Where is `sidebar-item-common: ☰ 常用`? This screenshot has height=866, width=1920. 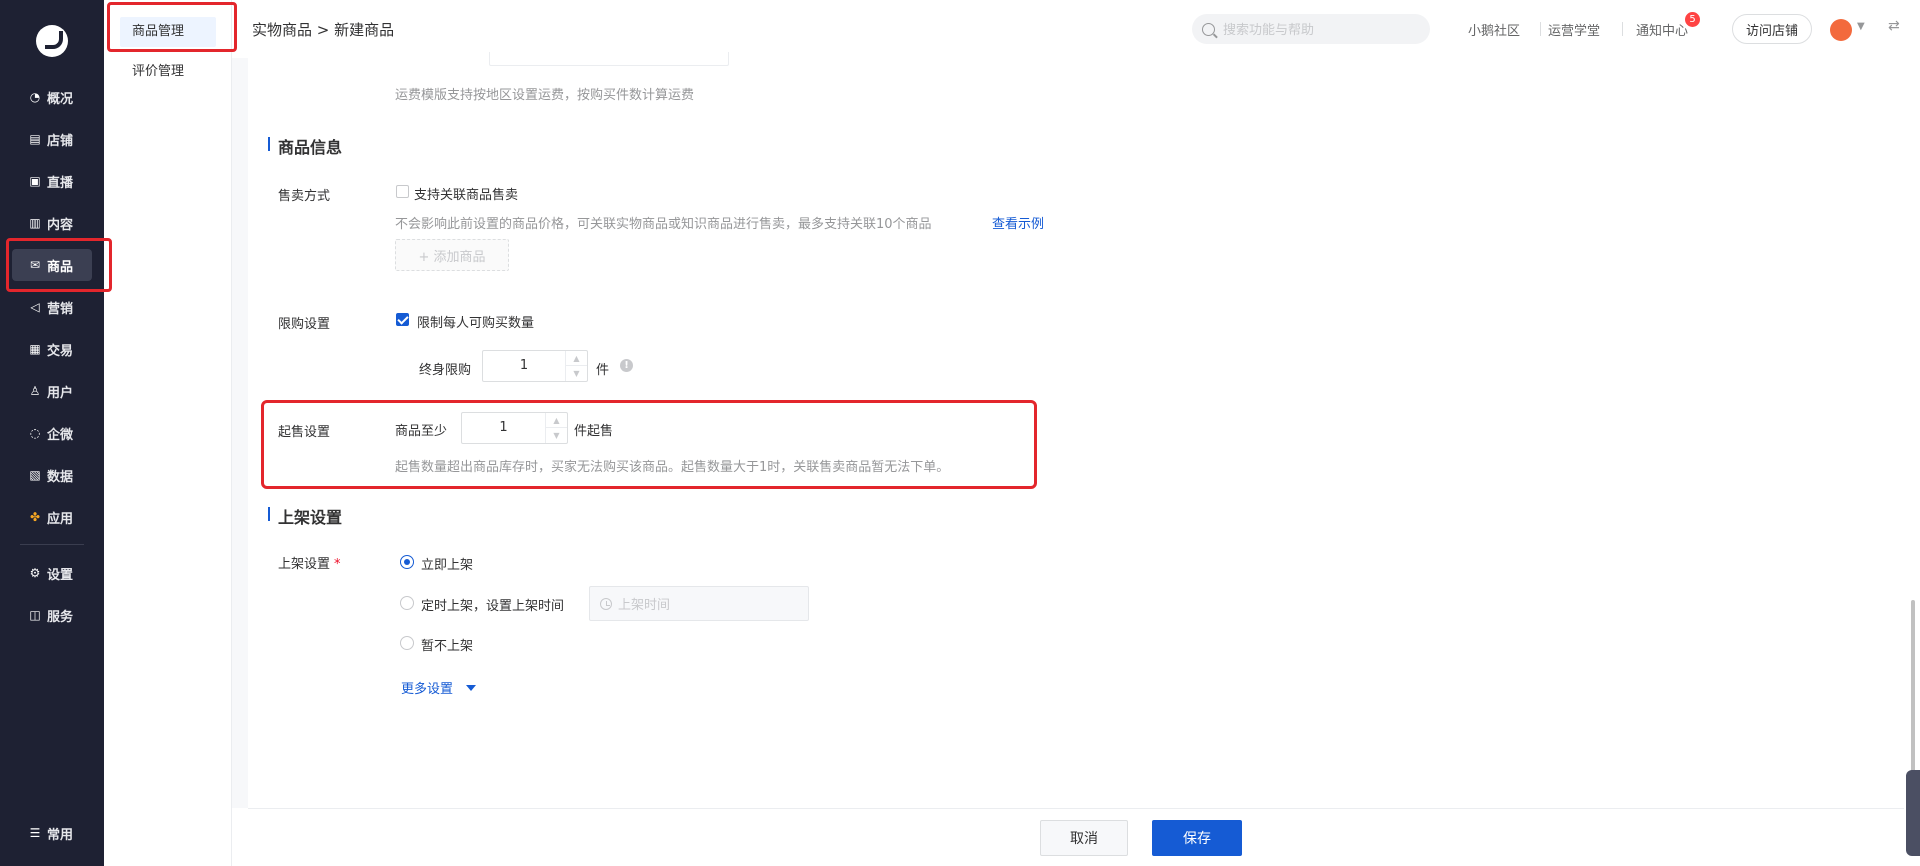 sidebar-item-common: ☰ 常用 is located at coordinates (52, 833).